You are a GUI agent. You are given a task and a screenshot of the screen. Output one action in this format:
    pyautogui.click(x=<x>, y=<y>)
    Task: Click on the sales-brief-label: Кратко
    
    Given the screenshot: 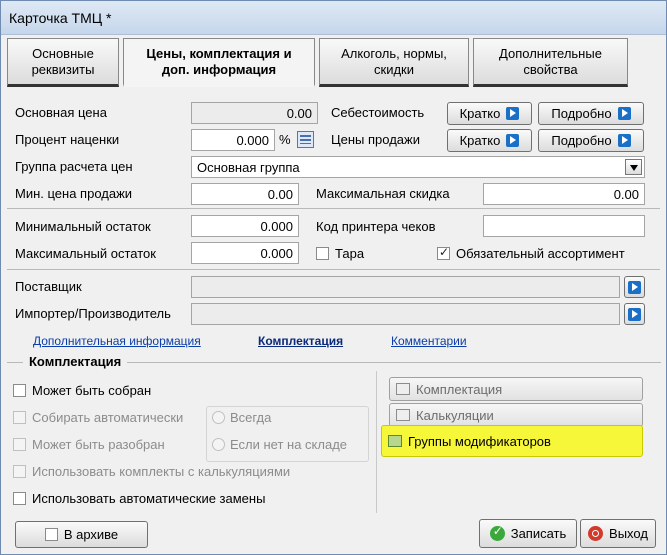 What is the action you would take?
    pyautogui.click(x=480, y=140)
    